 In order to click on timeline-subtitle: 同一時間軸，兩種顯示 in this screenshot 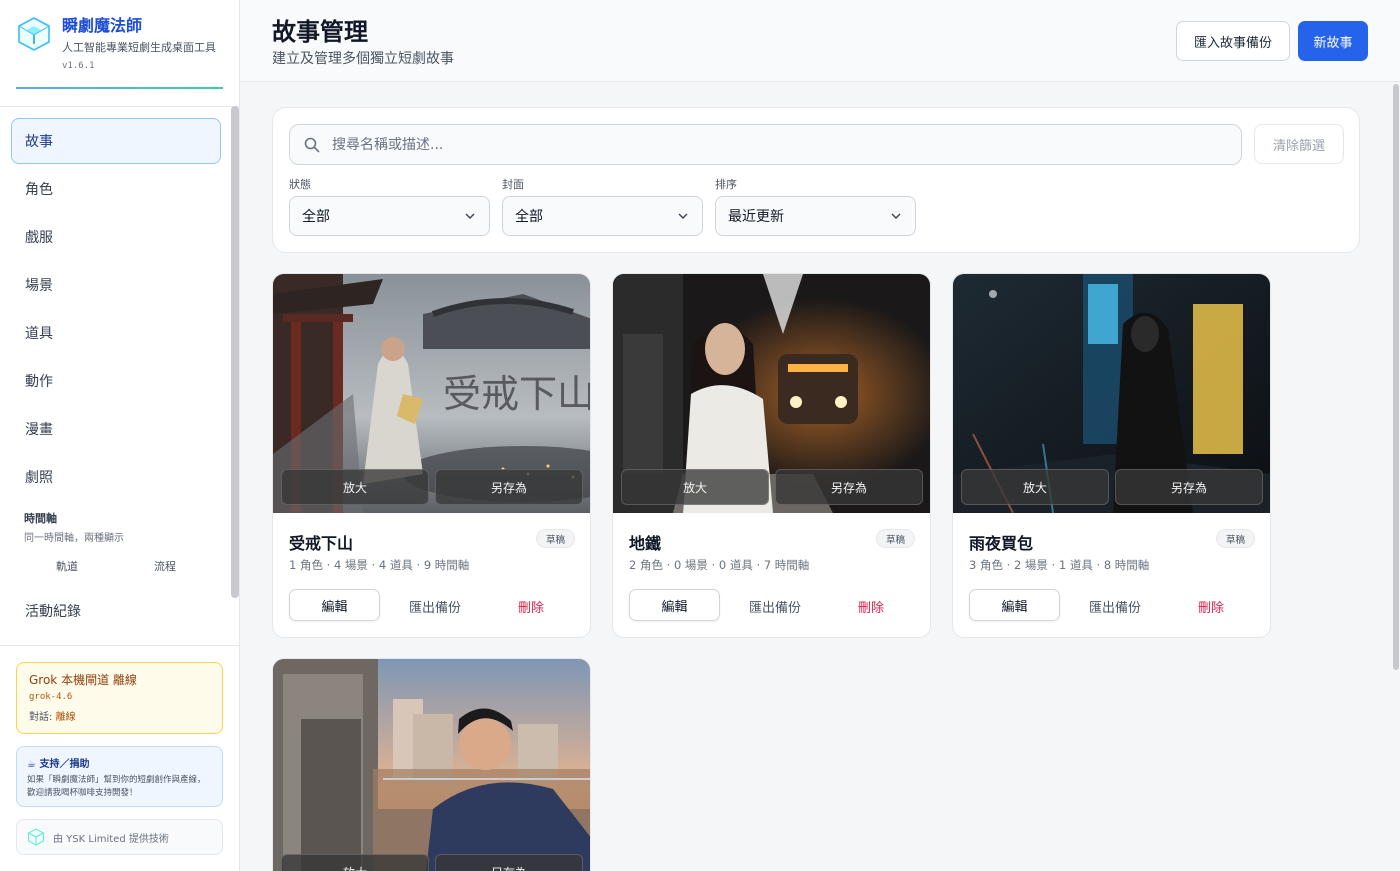, I will do `click(74, 538)`.